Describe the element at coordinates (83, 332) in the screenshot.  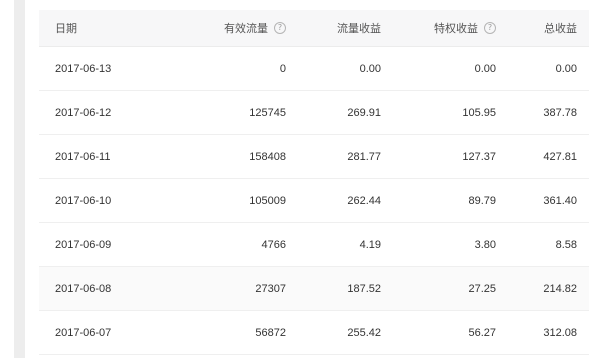
I see `cell-date: 2017-06-07` at that location.